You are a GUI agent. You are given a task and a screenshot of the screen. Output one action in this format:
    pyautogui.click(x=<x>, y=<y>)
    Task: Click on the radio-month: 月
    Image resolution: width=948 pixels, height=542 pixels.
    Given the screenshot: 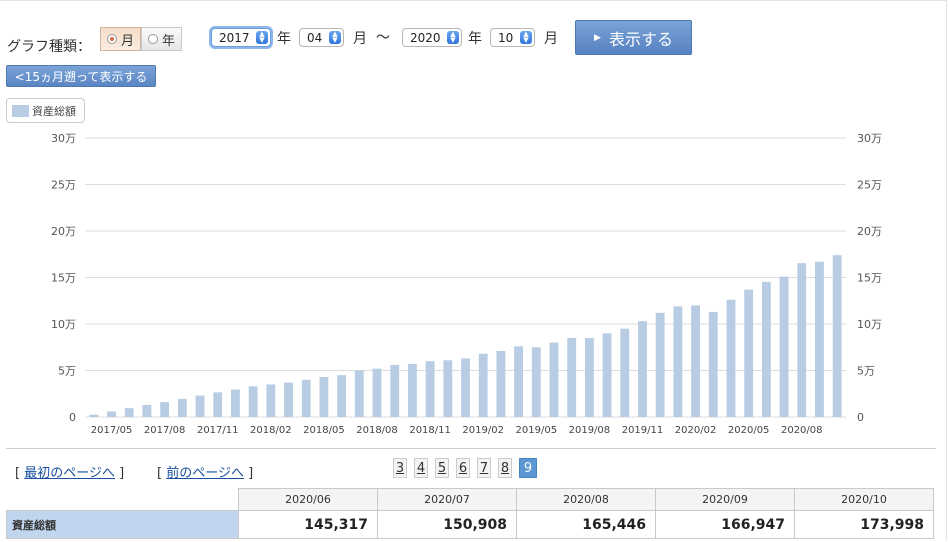 What is the action you would take?
    pyautogui.click(x=121, y=39)
    